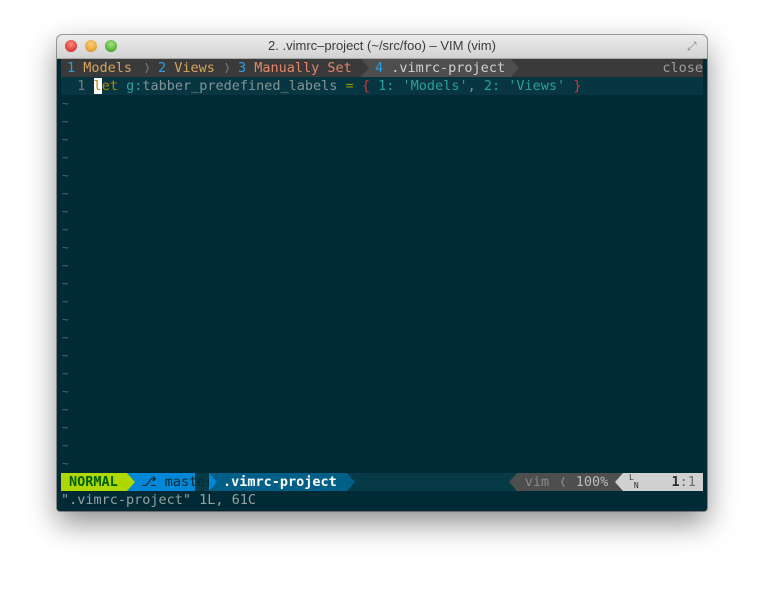  What do you see at coordinates (99, 68) in the screenshot?
I see `tab-models: 1 Models` at bounding box center [99, 68].